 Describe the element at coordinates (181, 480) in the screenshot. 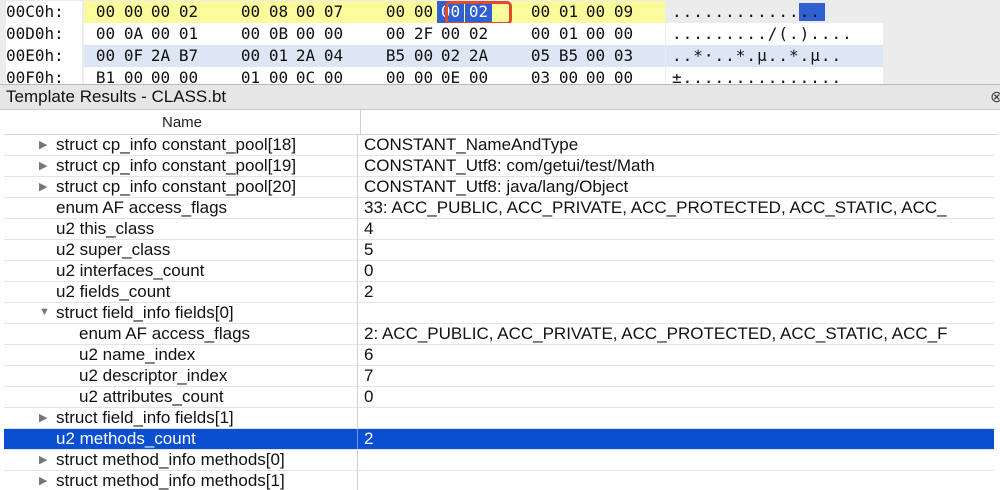

I see `tree-row-name-cell: ▶ struct method_info methods[1]` at that location.